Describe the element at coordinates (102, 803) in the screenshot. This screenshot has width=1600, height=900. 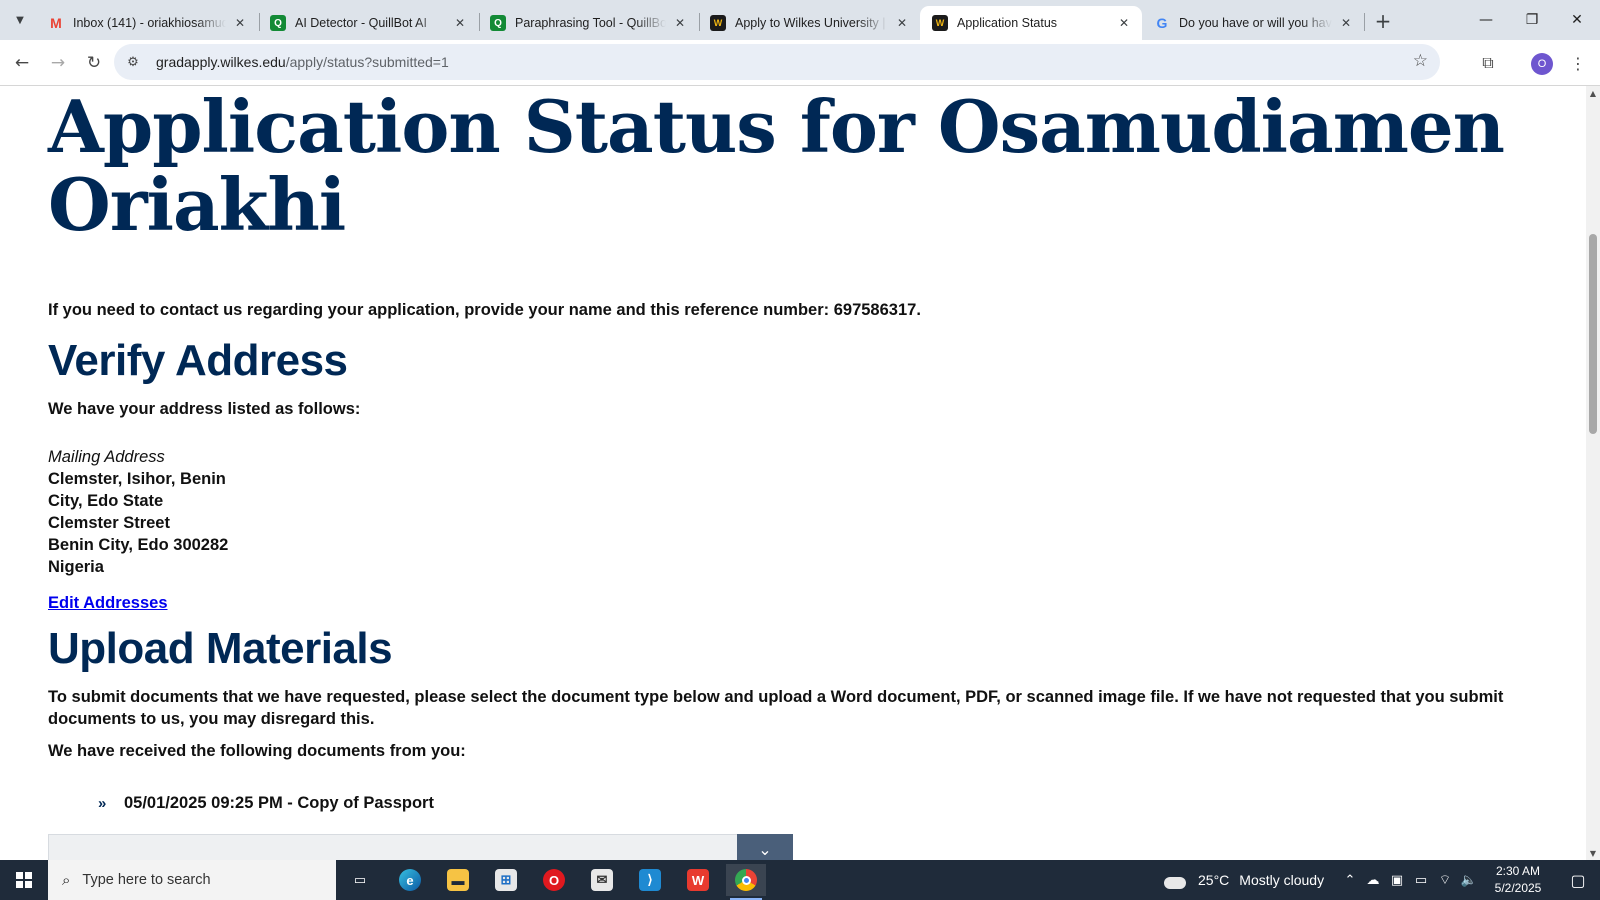
I see `double-chevron-right-icon: »` at that location.